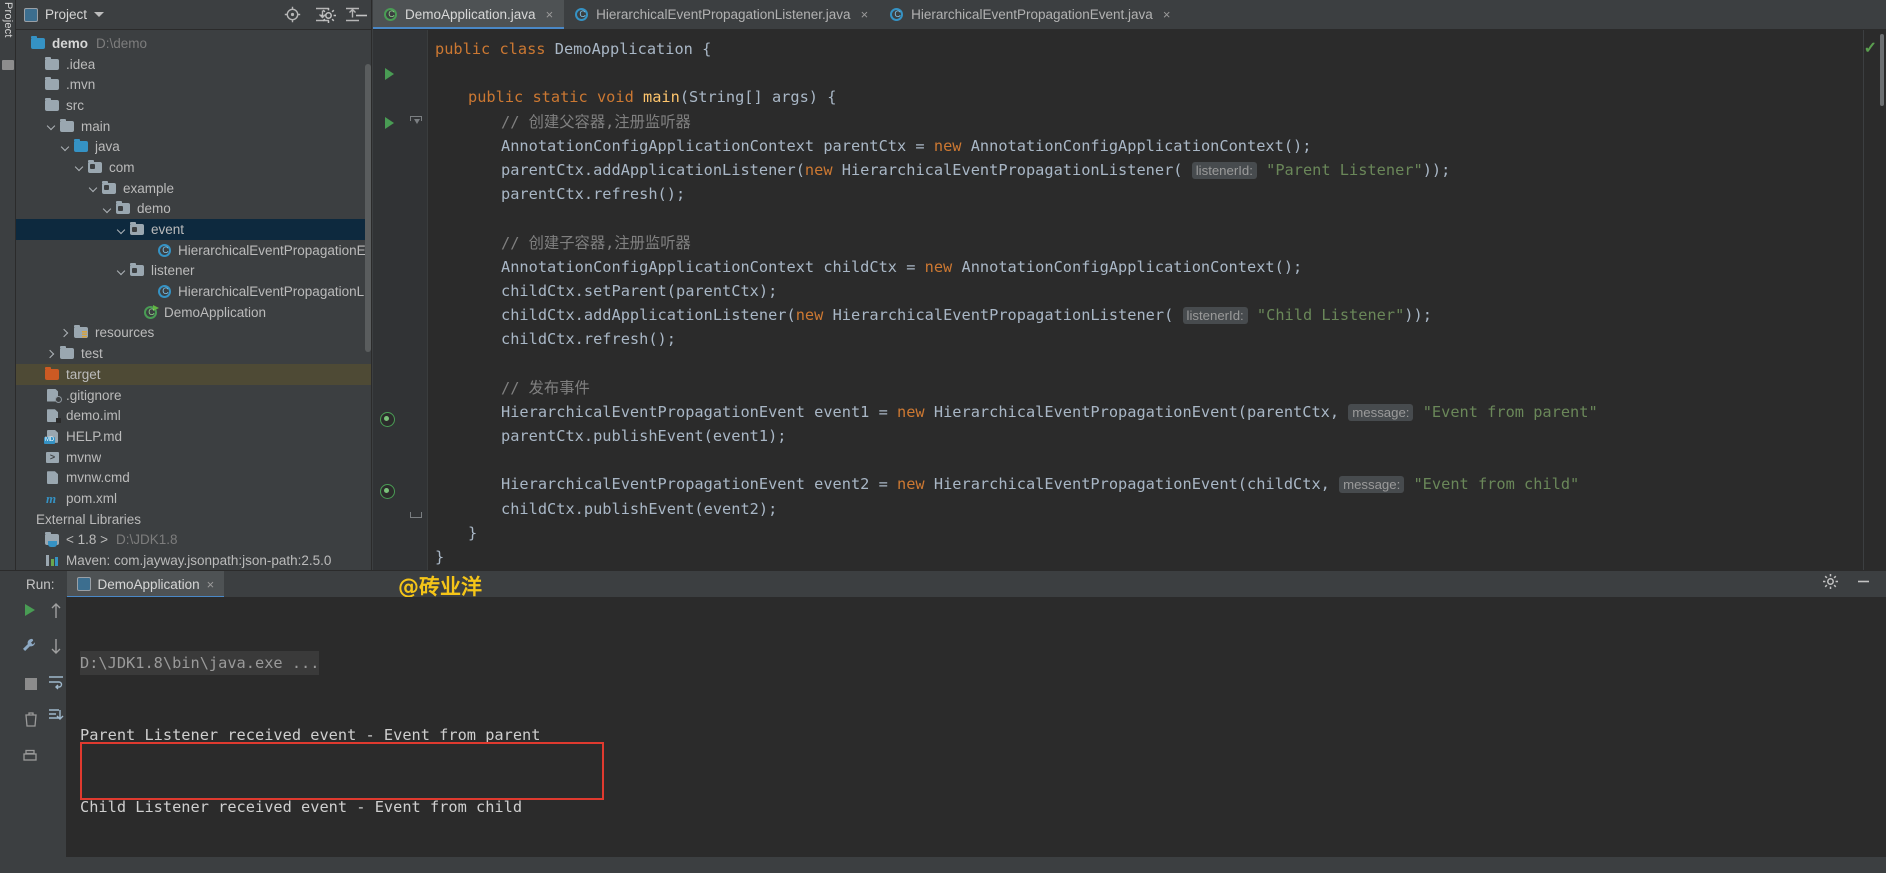 The image size is (1886, 873). Describe the element at coordinates (31, 721) in the screenshot. I see `trash-icon` at that location.